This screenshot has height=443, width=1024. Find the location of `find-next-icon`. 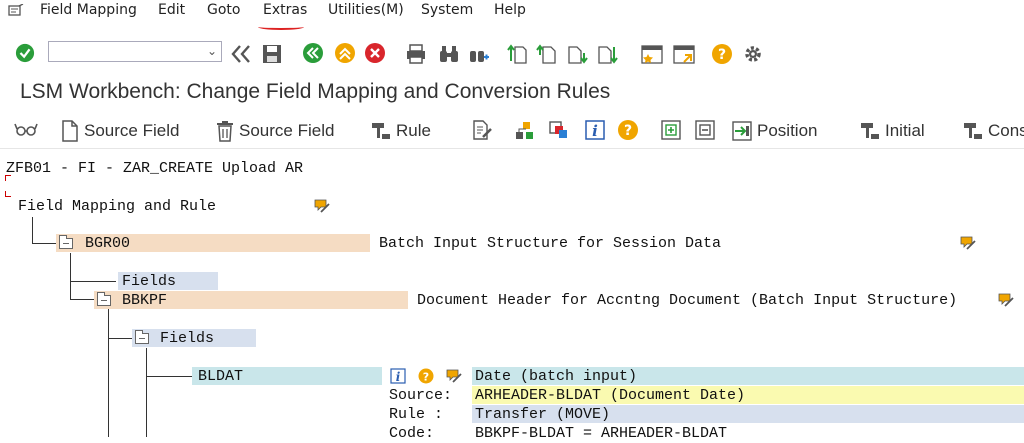

find-next-icon is located at coordinates (479, 54).